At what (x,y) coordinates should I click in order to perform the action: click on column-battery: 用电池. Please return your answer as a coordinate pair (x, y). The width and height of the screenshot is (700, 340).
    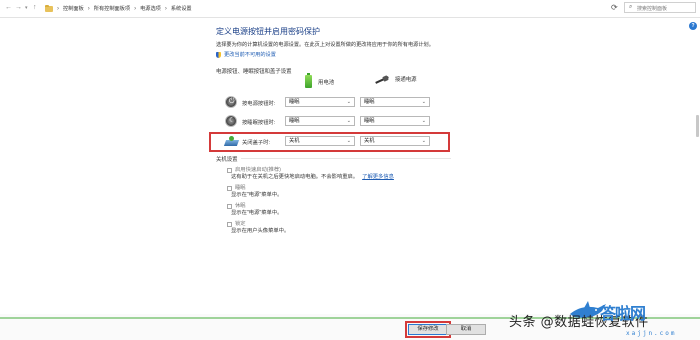
    Looking at the image, I should click on (320, 80).